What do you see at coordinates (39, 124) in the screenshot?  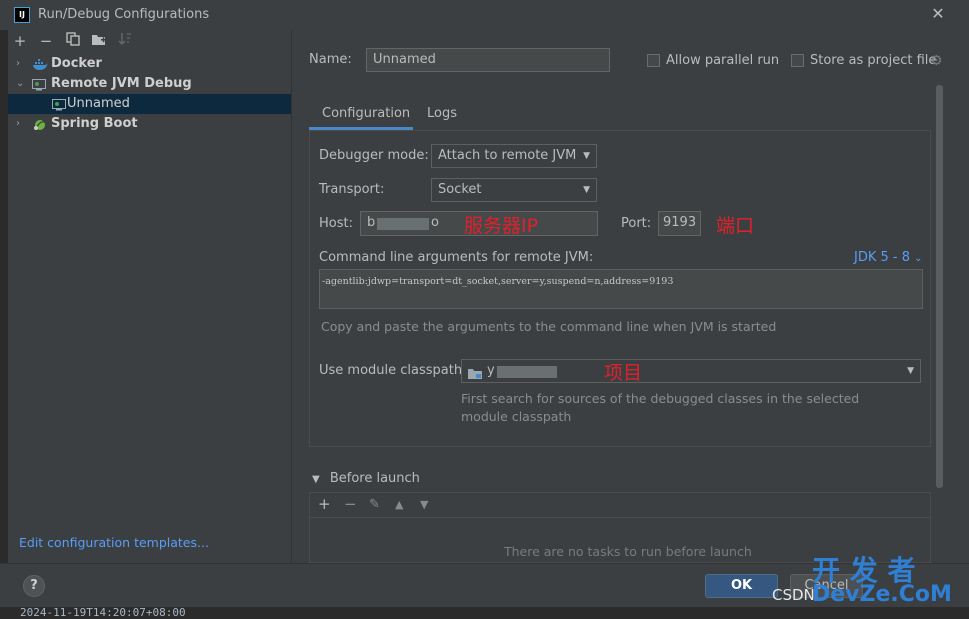 I see `spring-boot-icon` at bounding box center [39, 124].